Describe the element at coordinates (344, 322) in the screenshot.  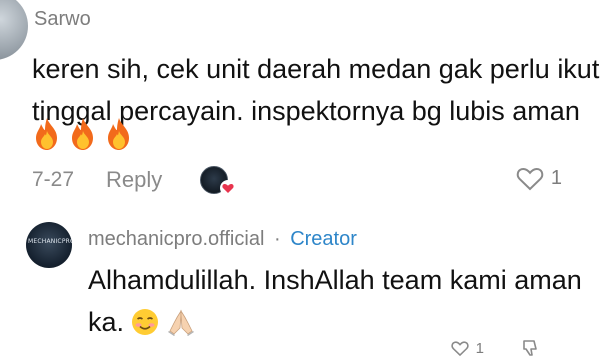
I see `reply-text-line-2: ka.` at that location.